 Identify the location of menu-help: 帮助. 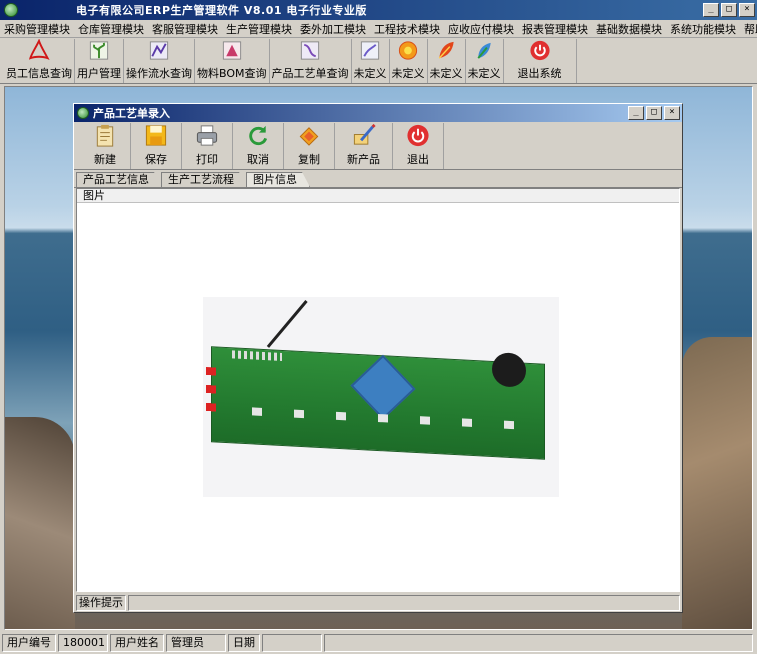
(748, 29).